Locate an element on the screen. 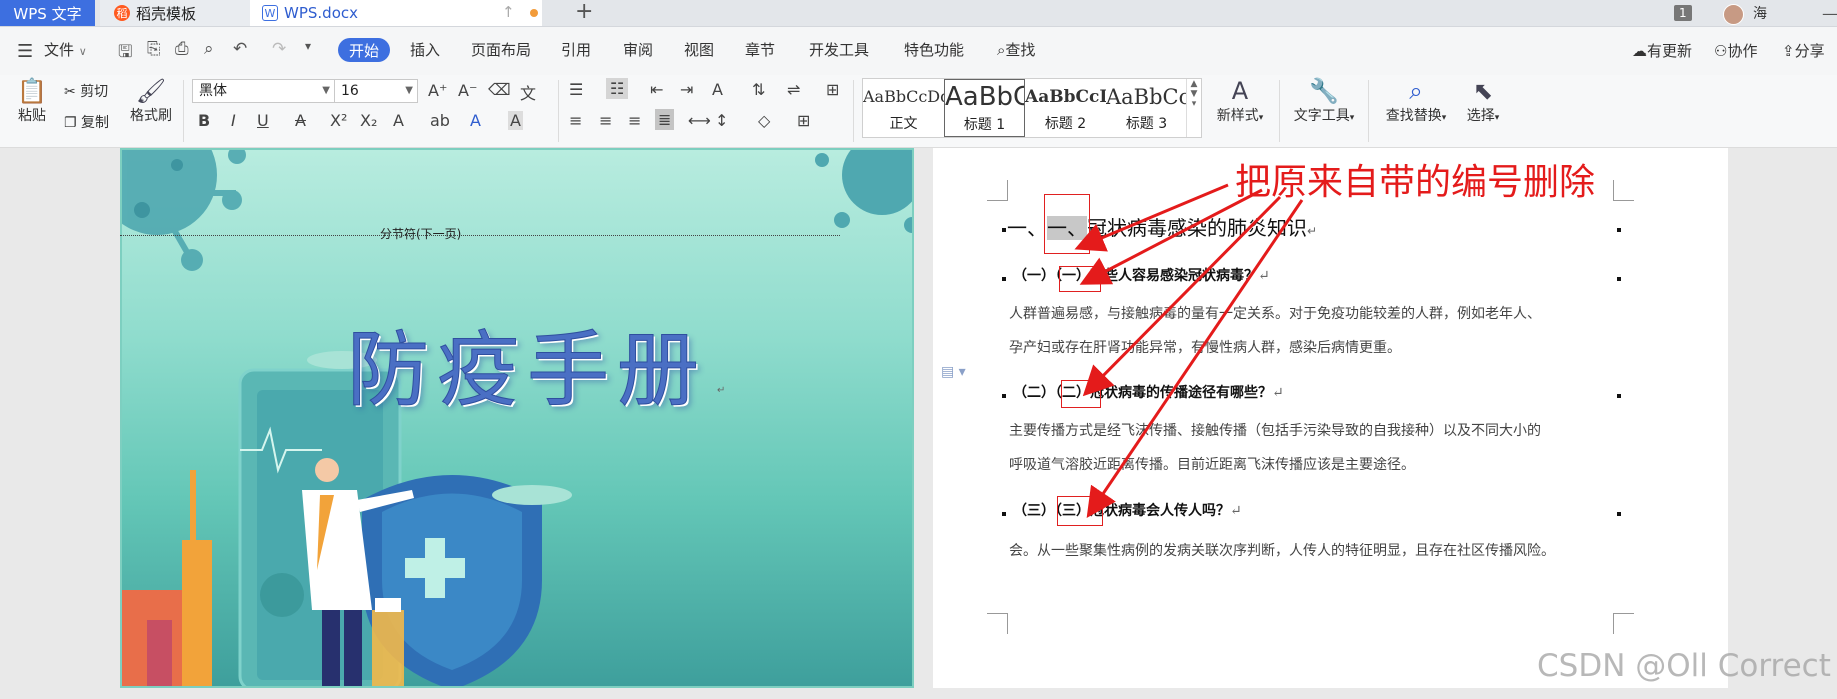 Image resolution: width=1837 pixels, height=699 pixels. bold-icon: B is located at coordinates (204, 120).